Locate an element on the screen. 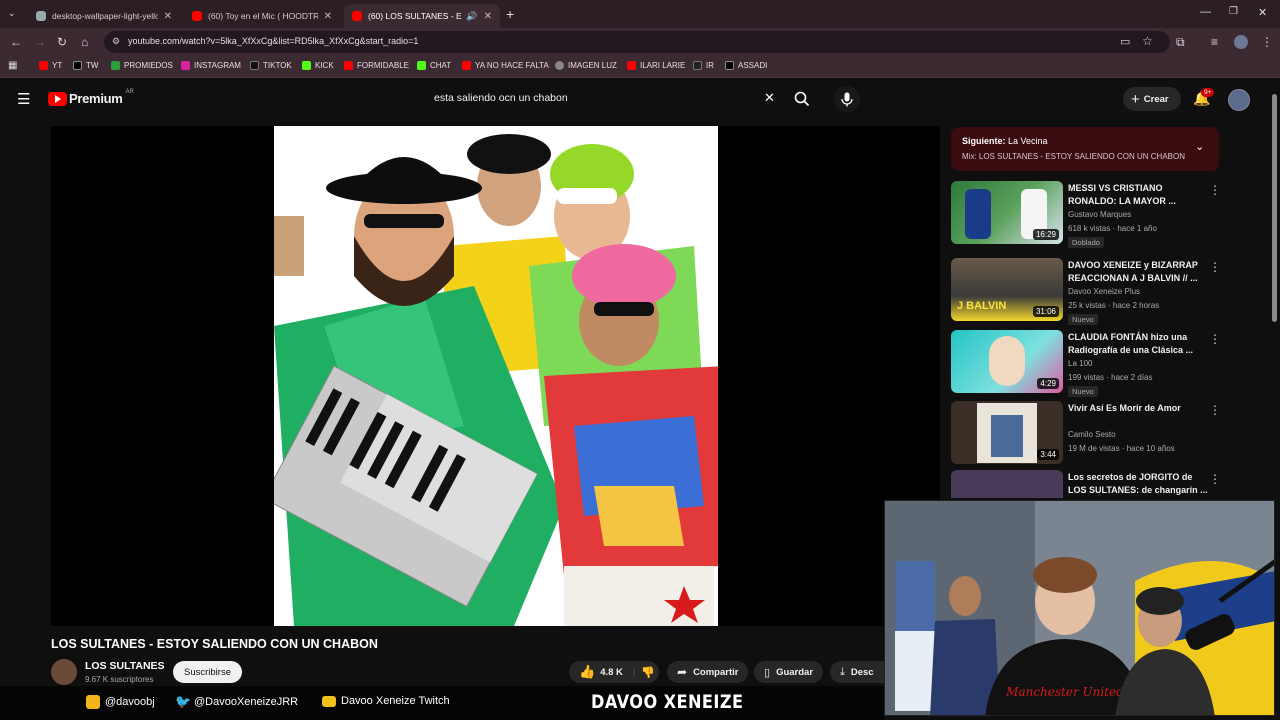 This screenshot has height=720, width=1280. profile-avatar is located at coordinates (1241, 42).